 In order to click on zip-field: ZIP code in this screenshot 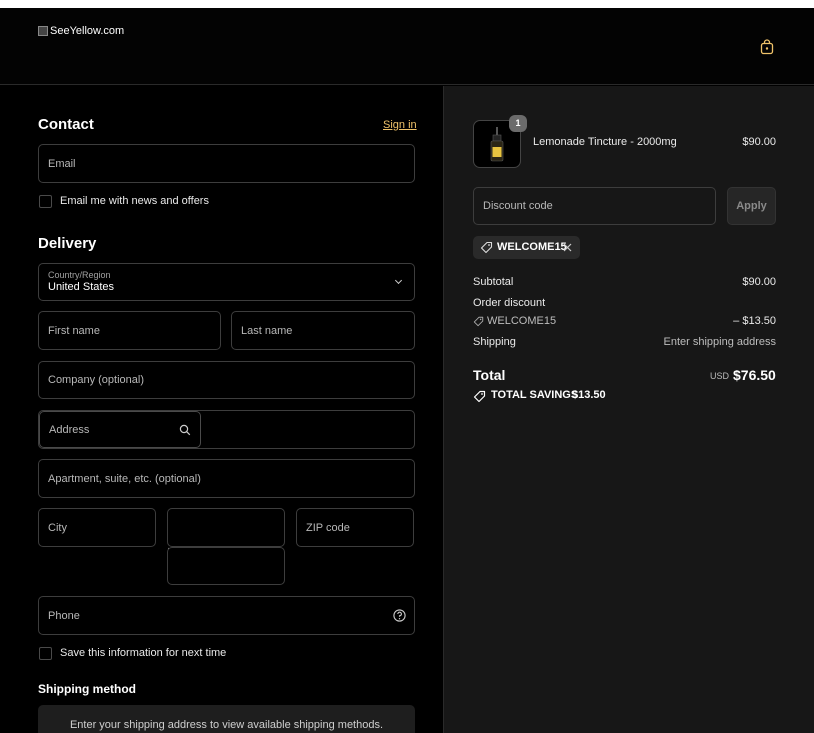, I will do `click(355, 527)`.